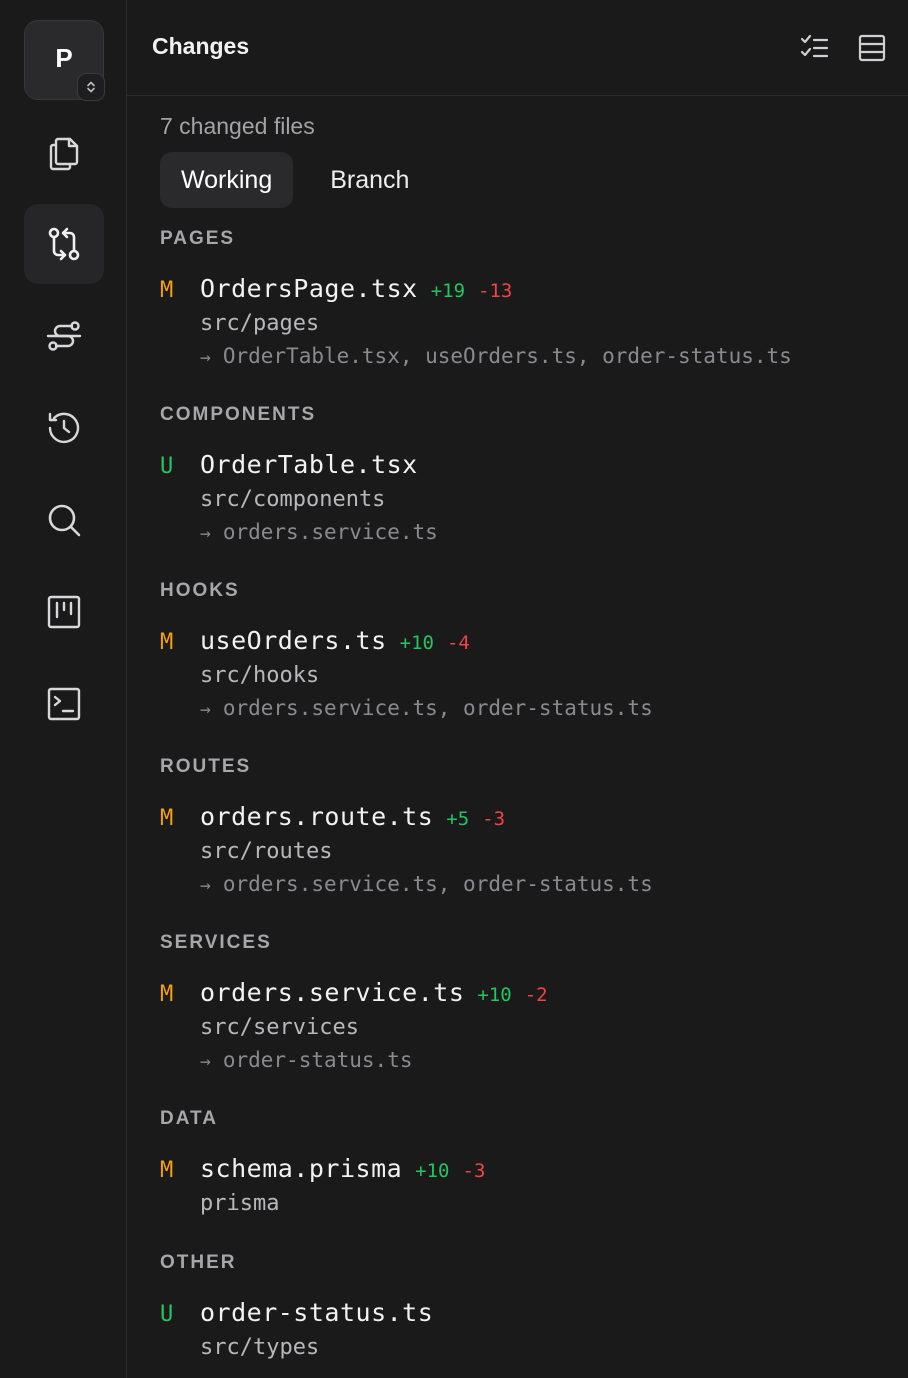 Image resolution: width=908 pixels, height=1378 pixels. I want to click on history-icon, so click(64, 428).